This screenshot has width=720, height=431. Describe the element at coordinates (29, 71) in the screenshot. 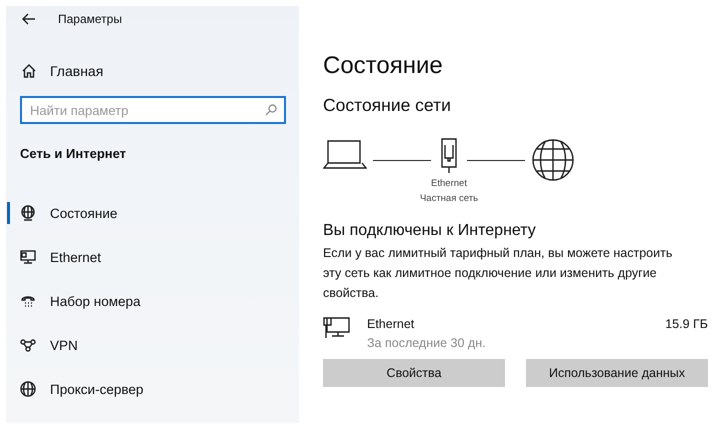

I see `home-icon` at that location.